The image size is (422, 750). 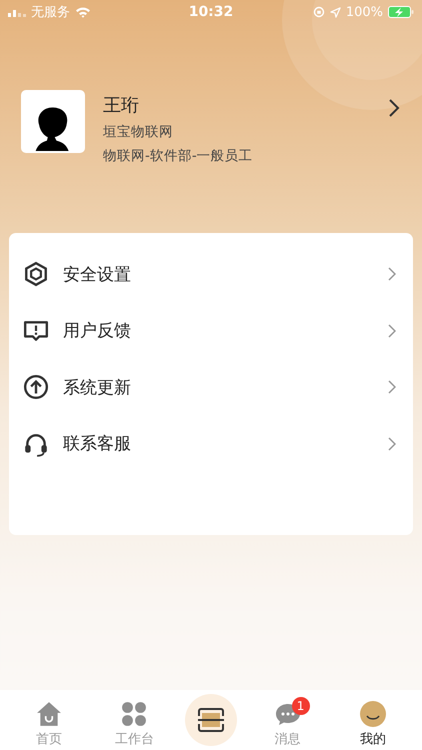 I want to click on rotation-lock-icon, so click(x=318, y=12).